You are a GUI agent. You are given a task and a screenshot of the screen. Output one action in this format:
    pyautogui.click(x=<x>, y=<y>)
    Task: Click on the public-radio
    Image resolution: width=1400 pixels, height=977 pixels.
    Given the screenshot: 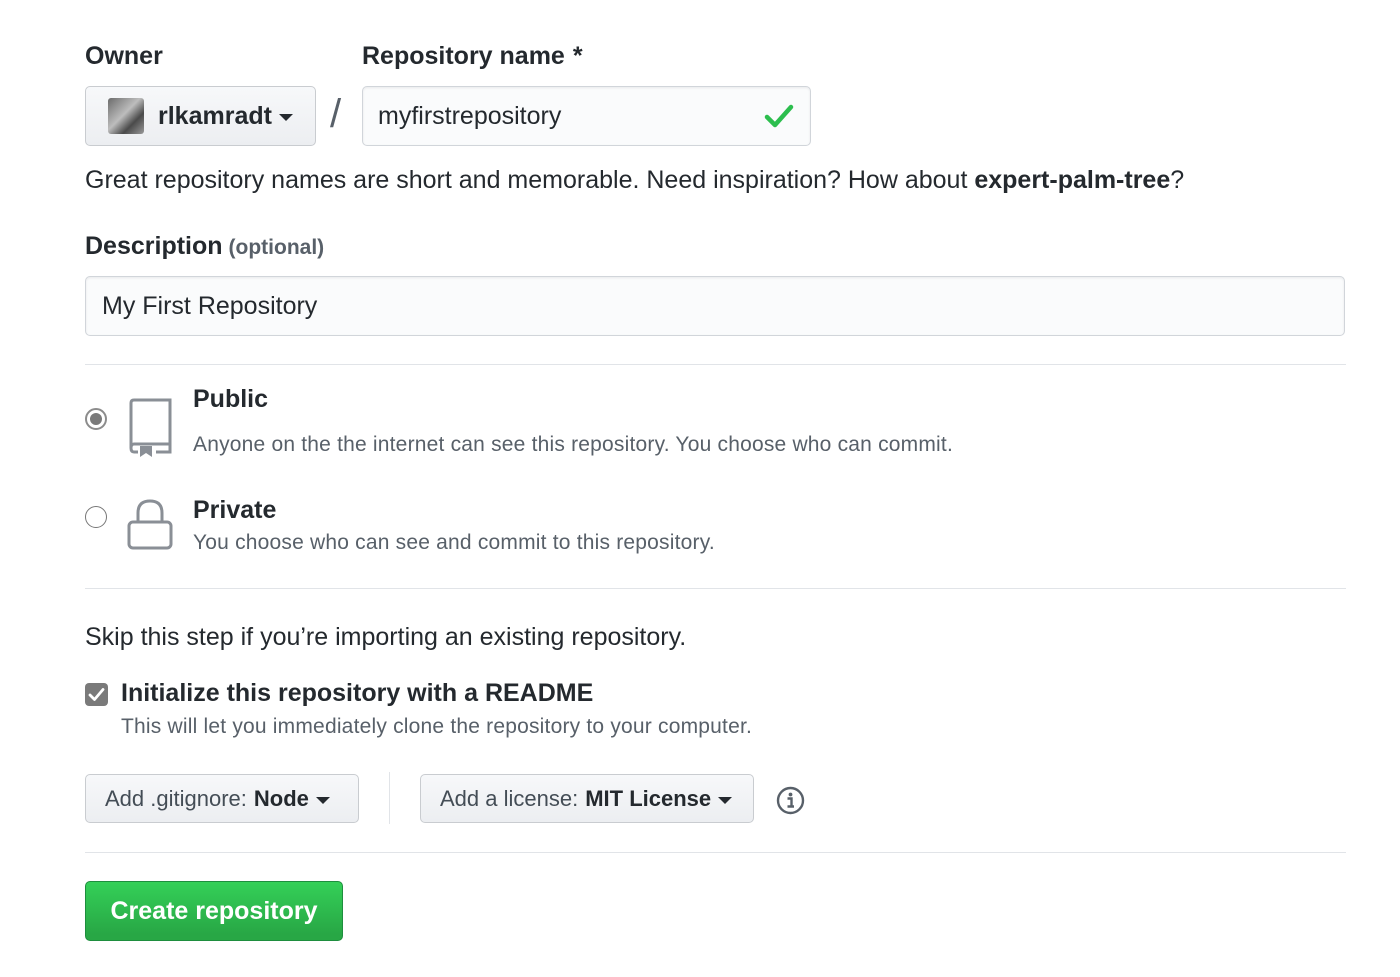 What is the action you would take?
    pyautogui.click(x=96, y=419)
    